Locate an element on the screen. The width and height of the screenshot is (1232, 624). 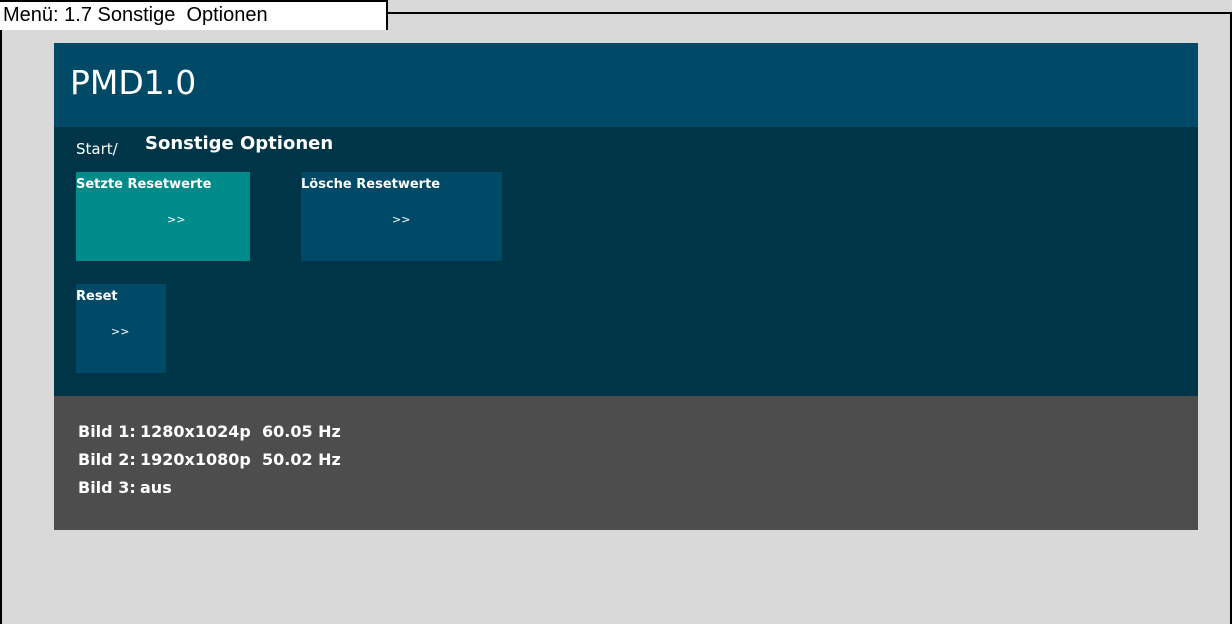
breadcrumb-start-link: Start/ is located at coordinates (97, 149).